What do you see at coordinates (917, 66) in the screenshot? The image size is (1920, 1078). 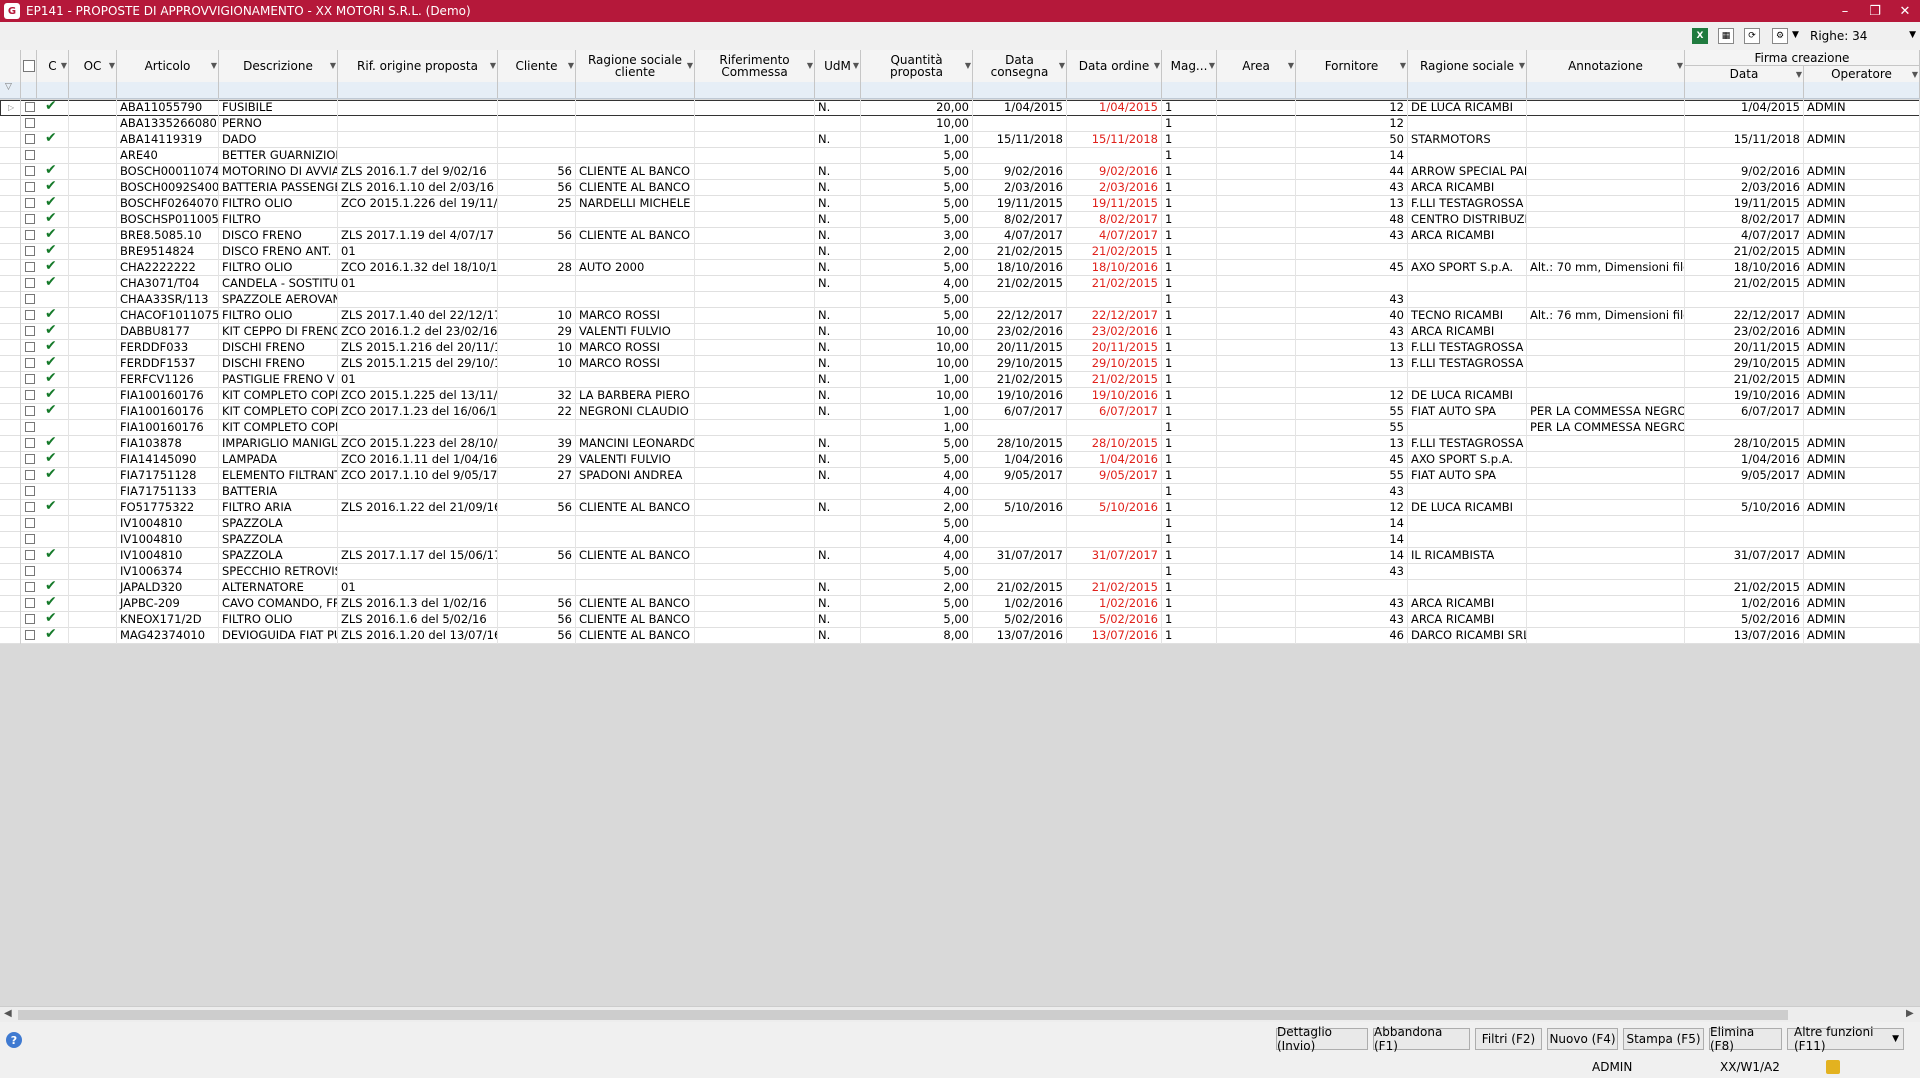 I see `header-quantita: Quantità proposta ▼` at bounding box center [917, 66].